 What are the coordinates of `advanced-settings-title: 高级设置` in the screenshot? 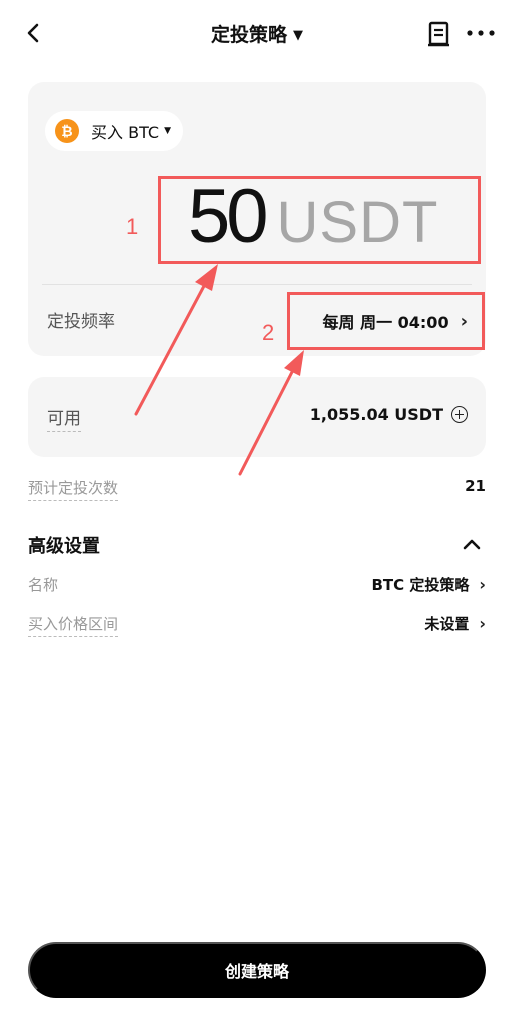 It's located at (64, 546).